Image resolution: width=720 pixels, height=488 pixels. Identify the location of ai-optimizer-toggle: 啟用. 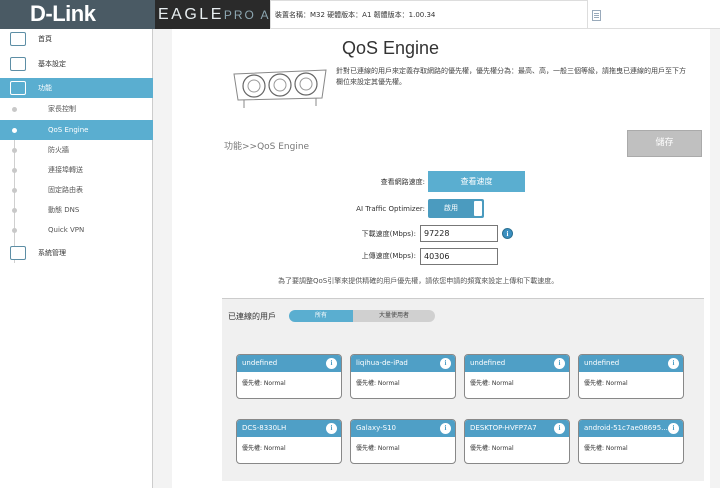
(456, 208).